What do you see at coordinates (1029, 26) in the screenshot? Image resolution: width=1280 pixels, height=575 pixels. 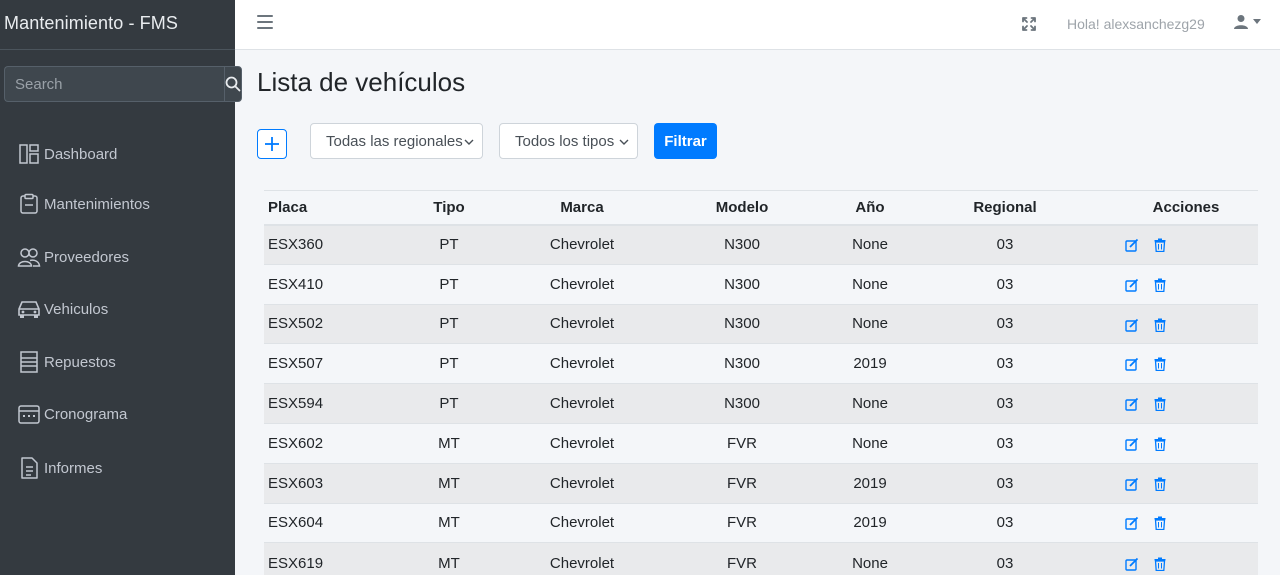 I see `fullscreen-icon` at bounding box center [1029, 26].